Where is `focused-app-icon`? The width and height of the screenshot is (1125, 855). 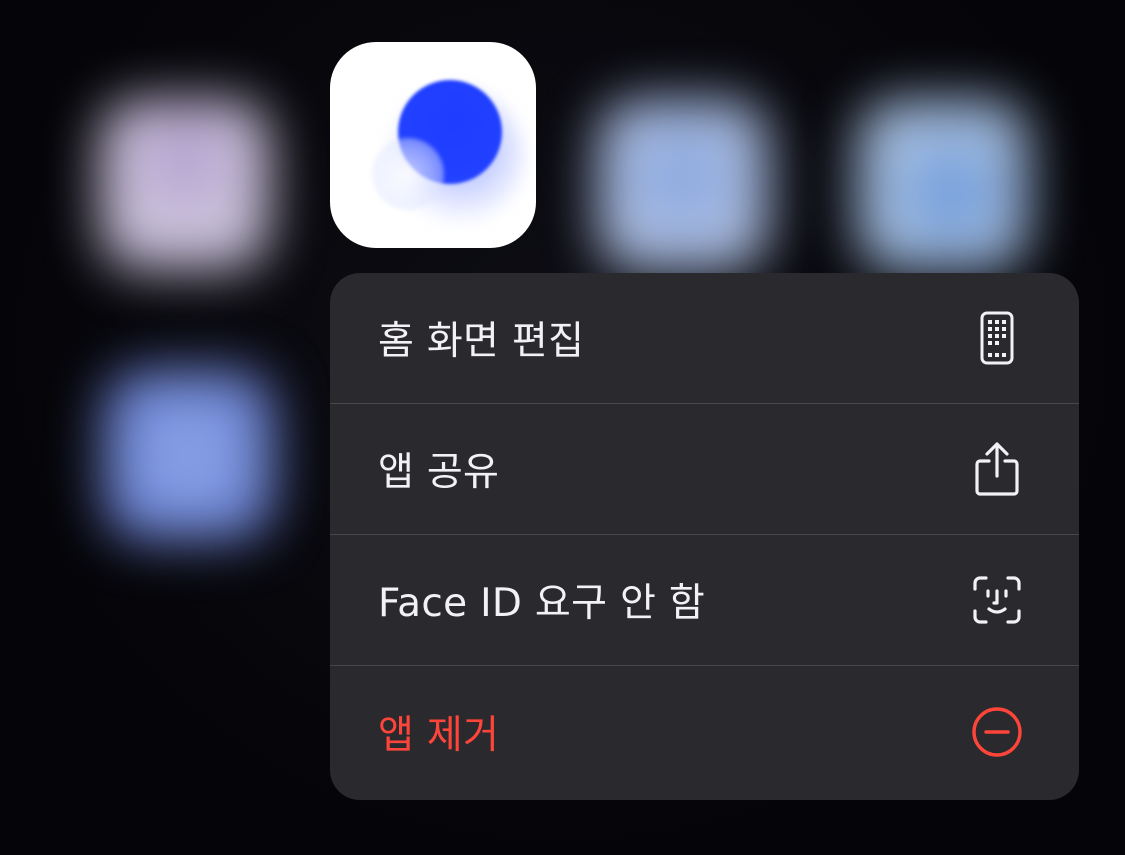
focused-app-icon is located at coordinates (433, 145).